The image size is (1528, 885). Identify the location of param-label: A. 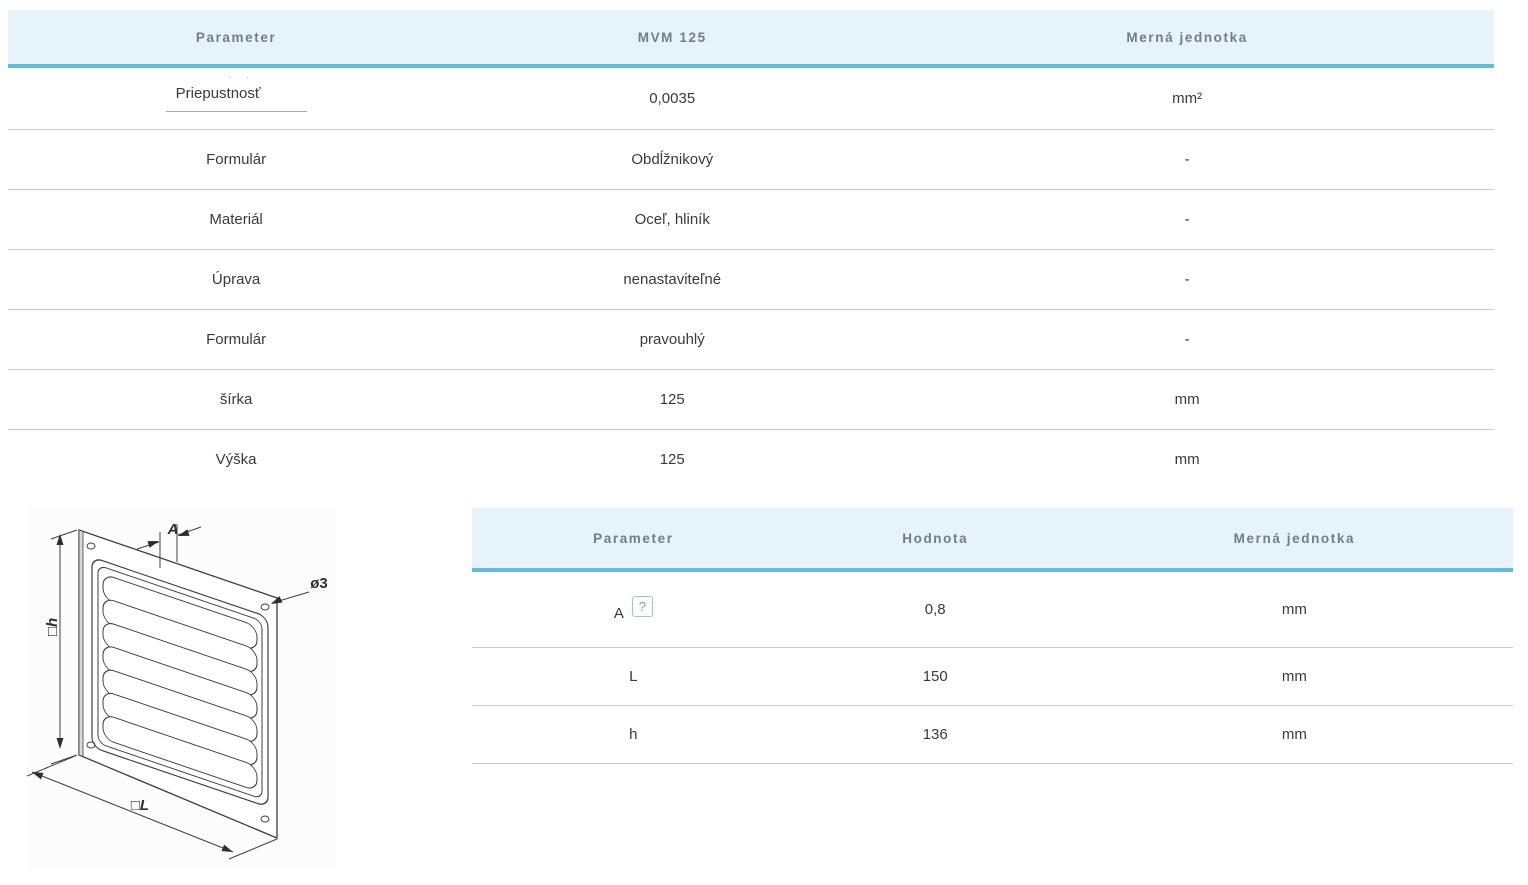
(618, 614).